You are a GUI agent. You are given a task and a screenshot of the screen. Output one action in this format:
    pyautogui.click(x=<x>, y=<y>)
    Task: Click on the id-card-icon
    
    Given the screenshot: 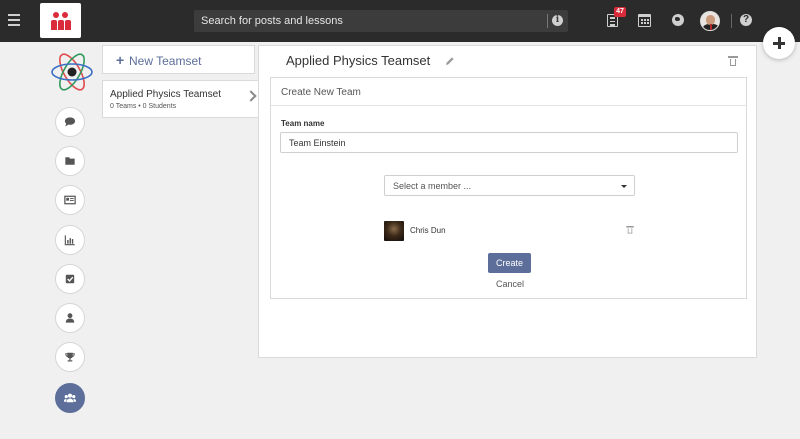 What is the action you would take?
    pyautogui.click(x=70, y=200)
    